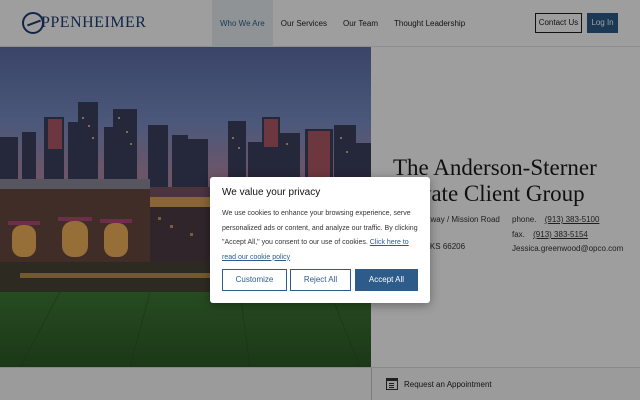 Image resolution: width=640 pixels, height=400 pixels. Describe the element at coordinates (254, 280) in the screenshot. I see `customize-button: Customize` at that location.